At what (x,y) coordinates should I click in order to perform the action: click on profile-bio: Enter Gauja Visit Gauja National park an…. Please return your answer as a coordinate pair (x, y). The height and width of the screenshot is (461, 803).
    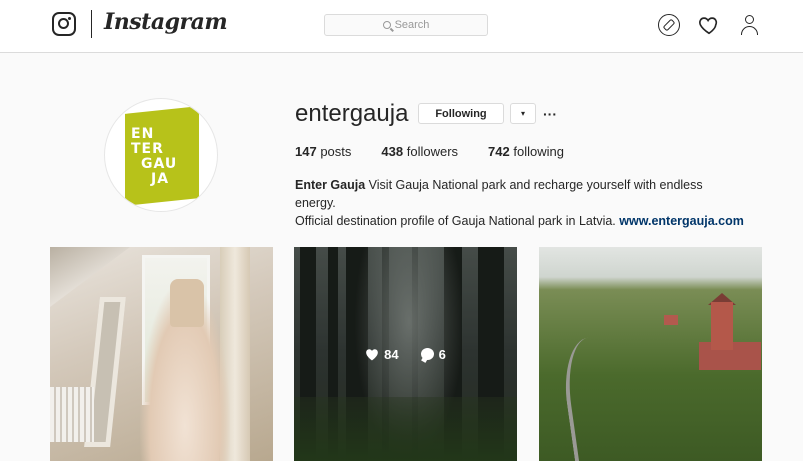
    Looking at the image, I should click on (520, 203).